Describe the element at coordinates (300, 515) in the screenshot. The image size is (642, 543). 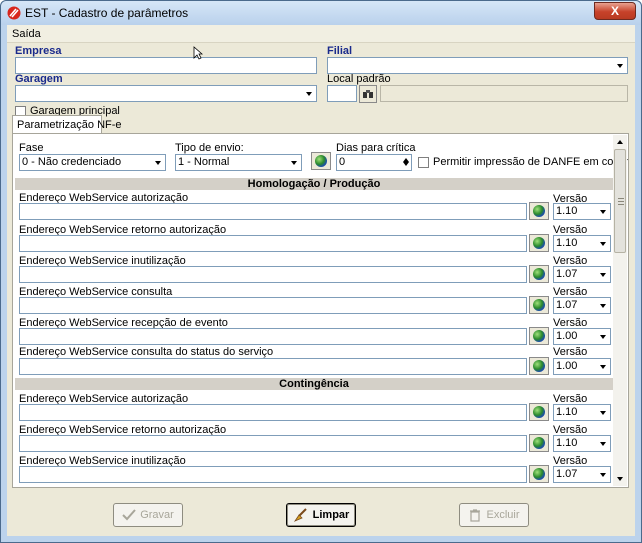
I see `broom-icon` at that location.